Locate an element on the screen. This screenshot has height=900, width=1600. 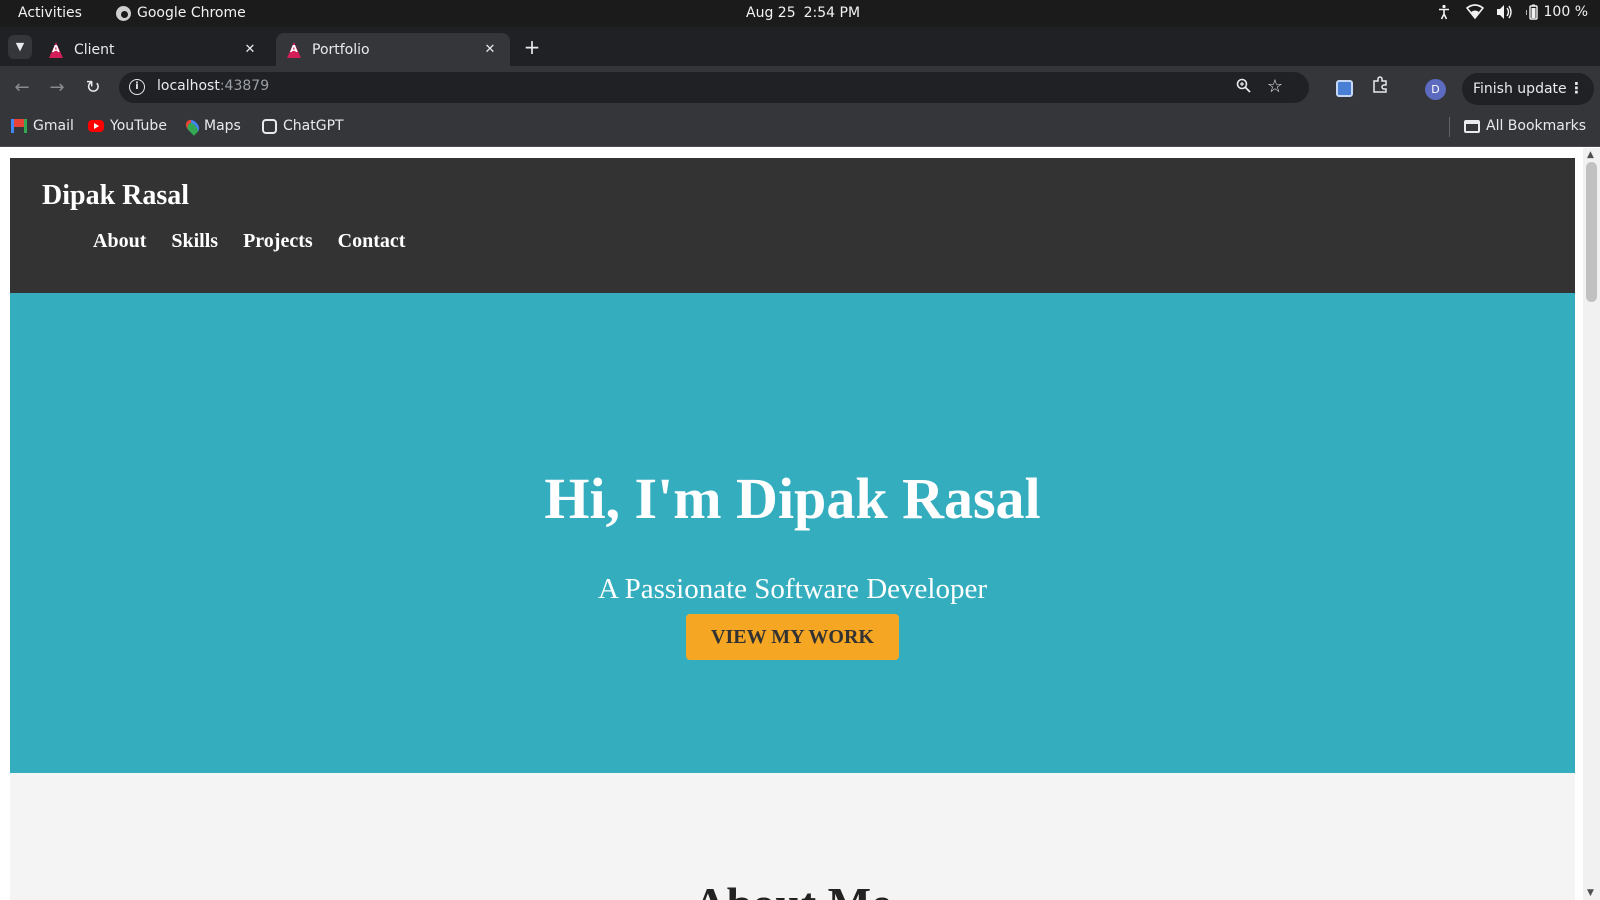
bookmark-star-icon: ☆ is located at coordinates (1275, 86).